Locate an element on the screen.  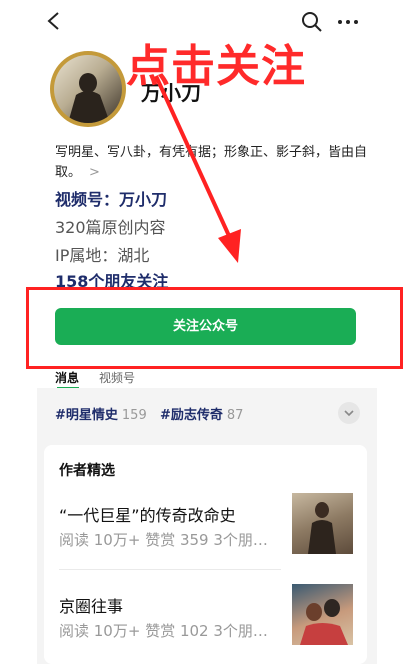
article-stats: 阅读 10万+ 赞赏 359 3个朋友看过 is located at coordinates (170, 540).